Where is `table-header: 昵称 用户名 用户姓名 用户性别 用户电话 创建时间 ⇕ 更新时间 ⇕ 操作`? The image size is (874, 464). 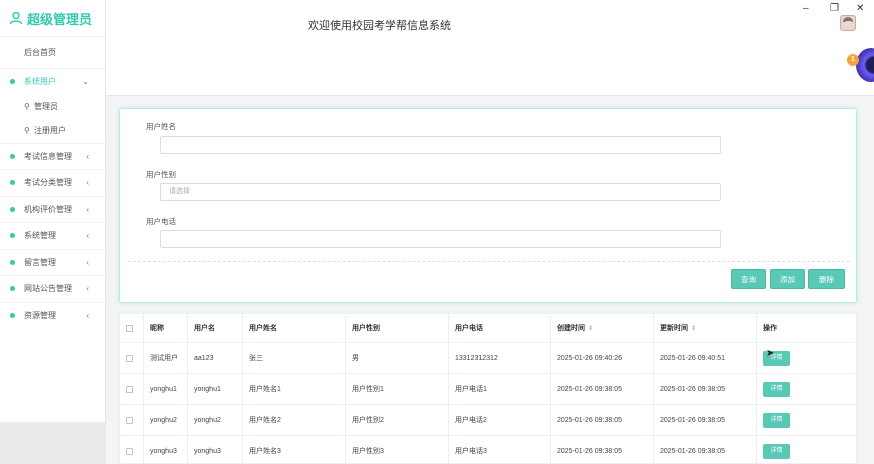 table-header: 昵称 用户名 用户姓名 用户性别 用户电话 创建时间 ⇕ 更新时间 ⇕ 操作 is located at coordinates (488, 328).